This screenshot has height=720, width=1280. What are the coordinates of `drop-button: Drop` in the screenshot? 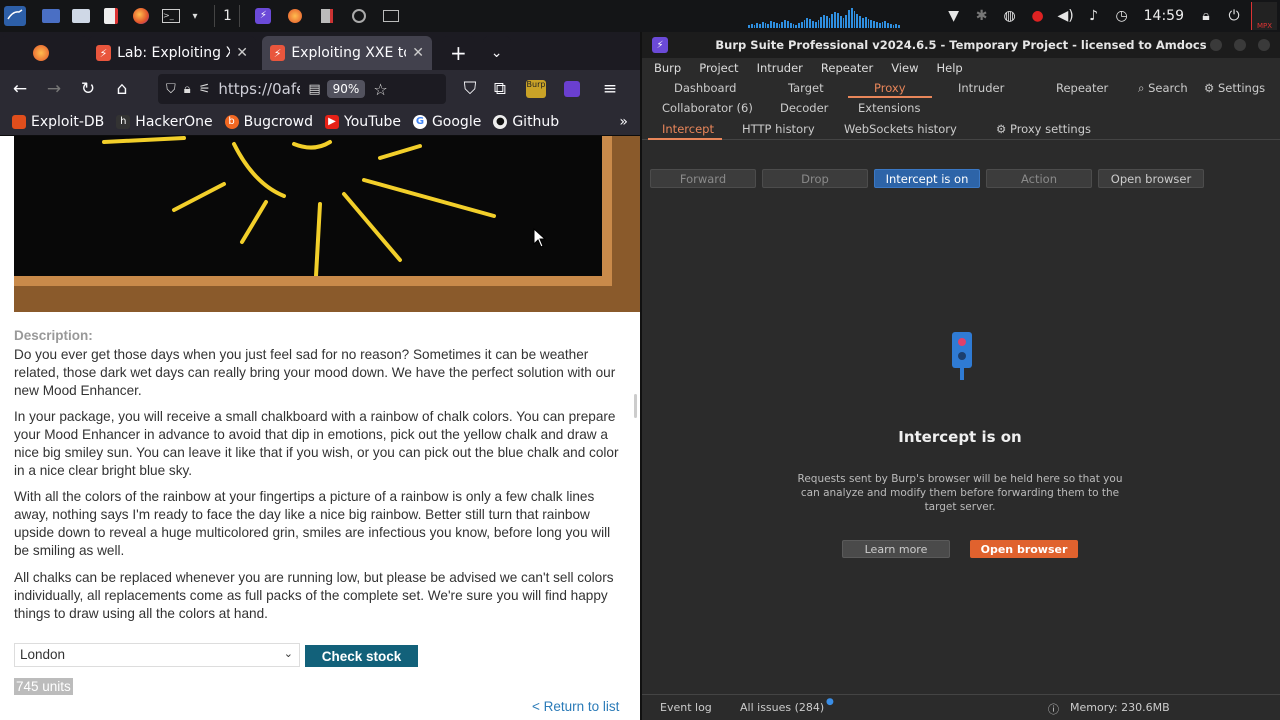 It's located at (815, 178).